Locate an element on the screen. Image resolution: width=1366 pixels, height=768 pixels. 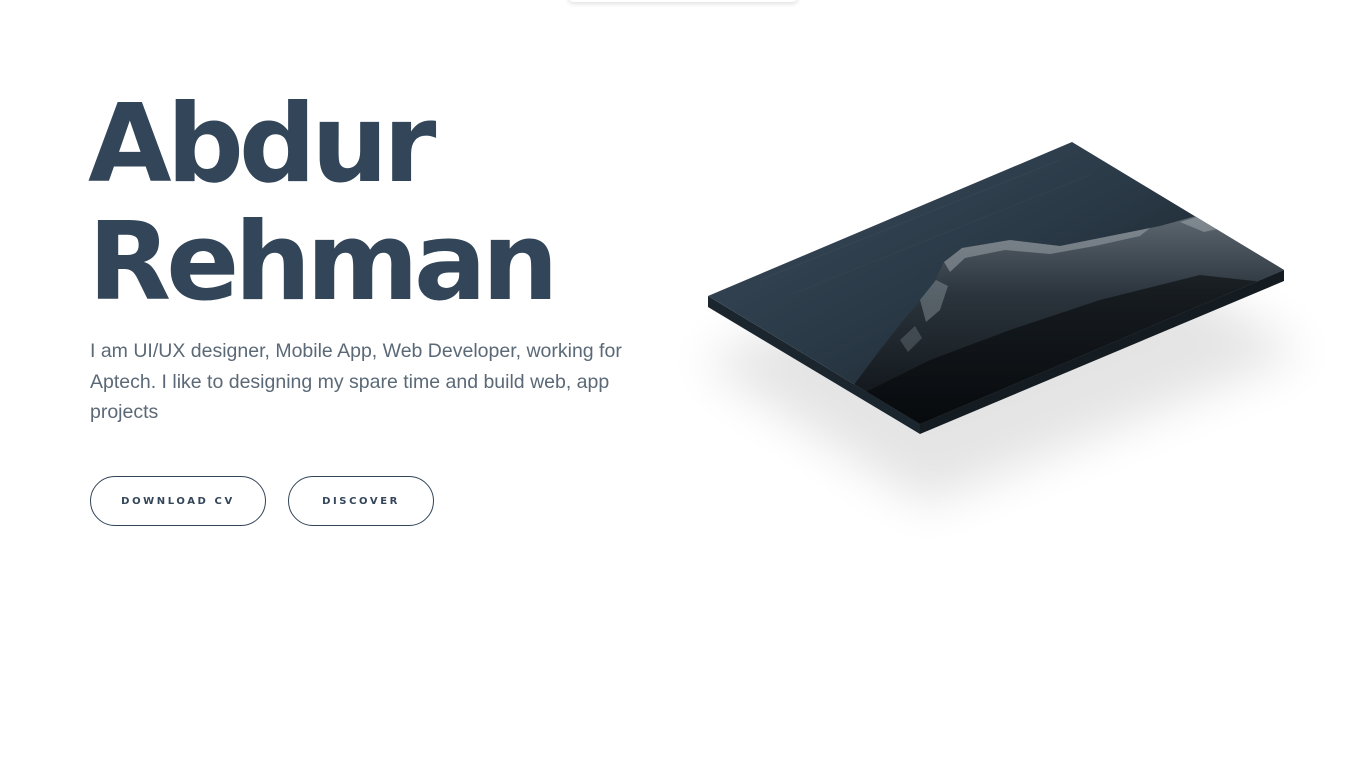
hero-name-first: Abdur is located at coordinates (262, 144).